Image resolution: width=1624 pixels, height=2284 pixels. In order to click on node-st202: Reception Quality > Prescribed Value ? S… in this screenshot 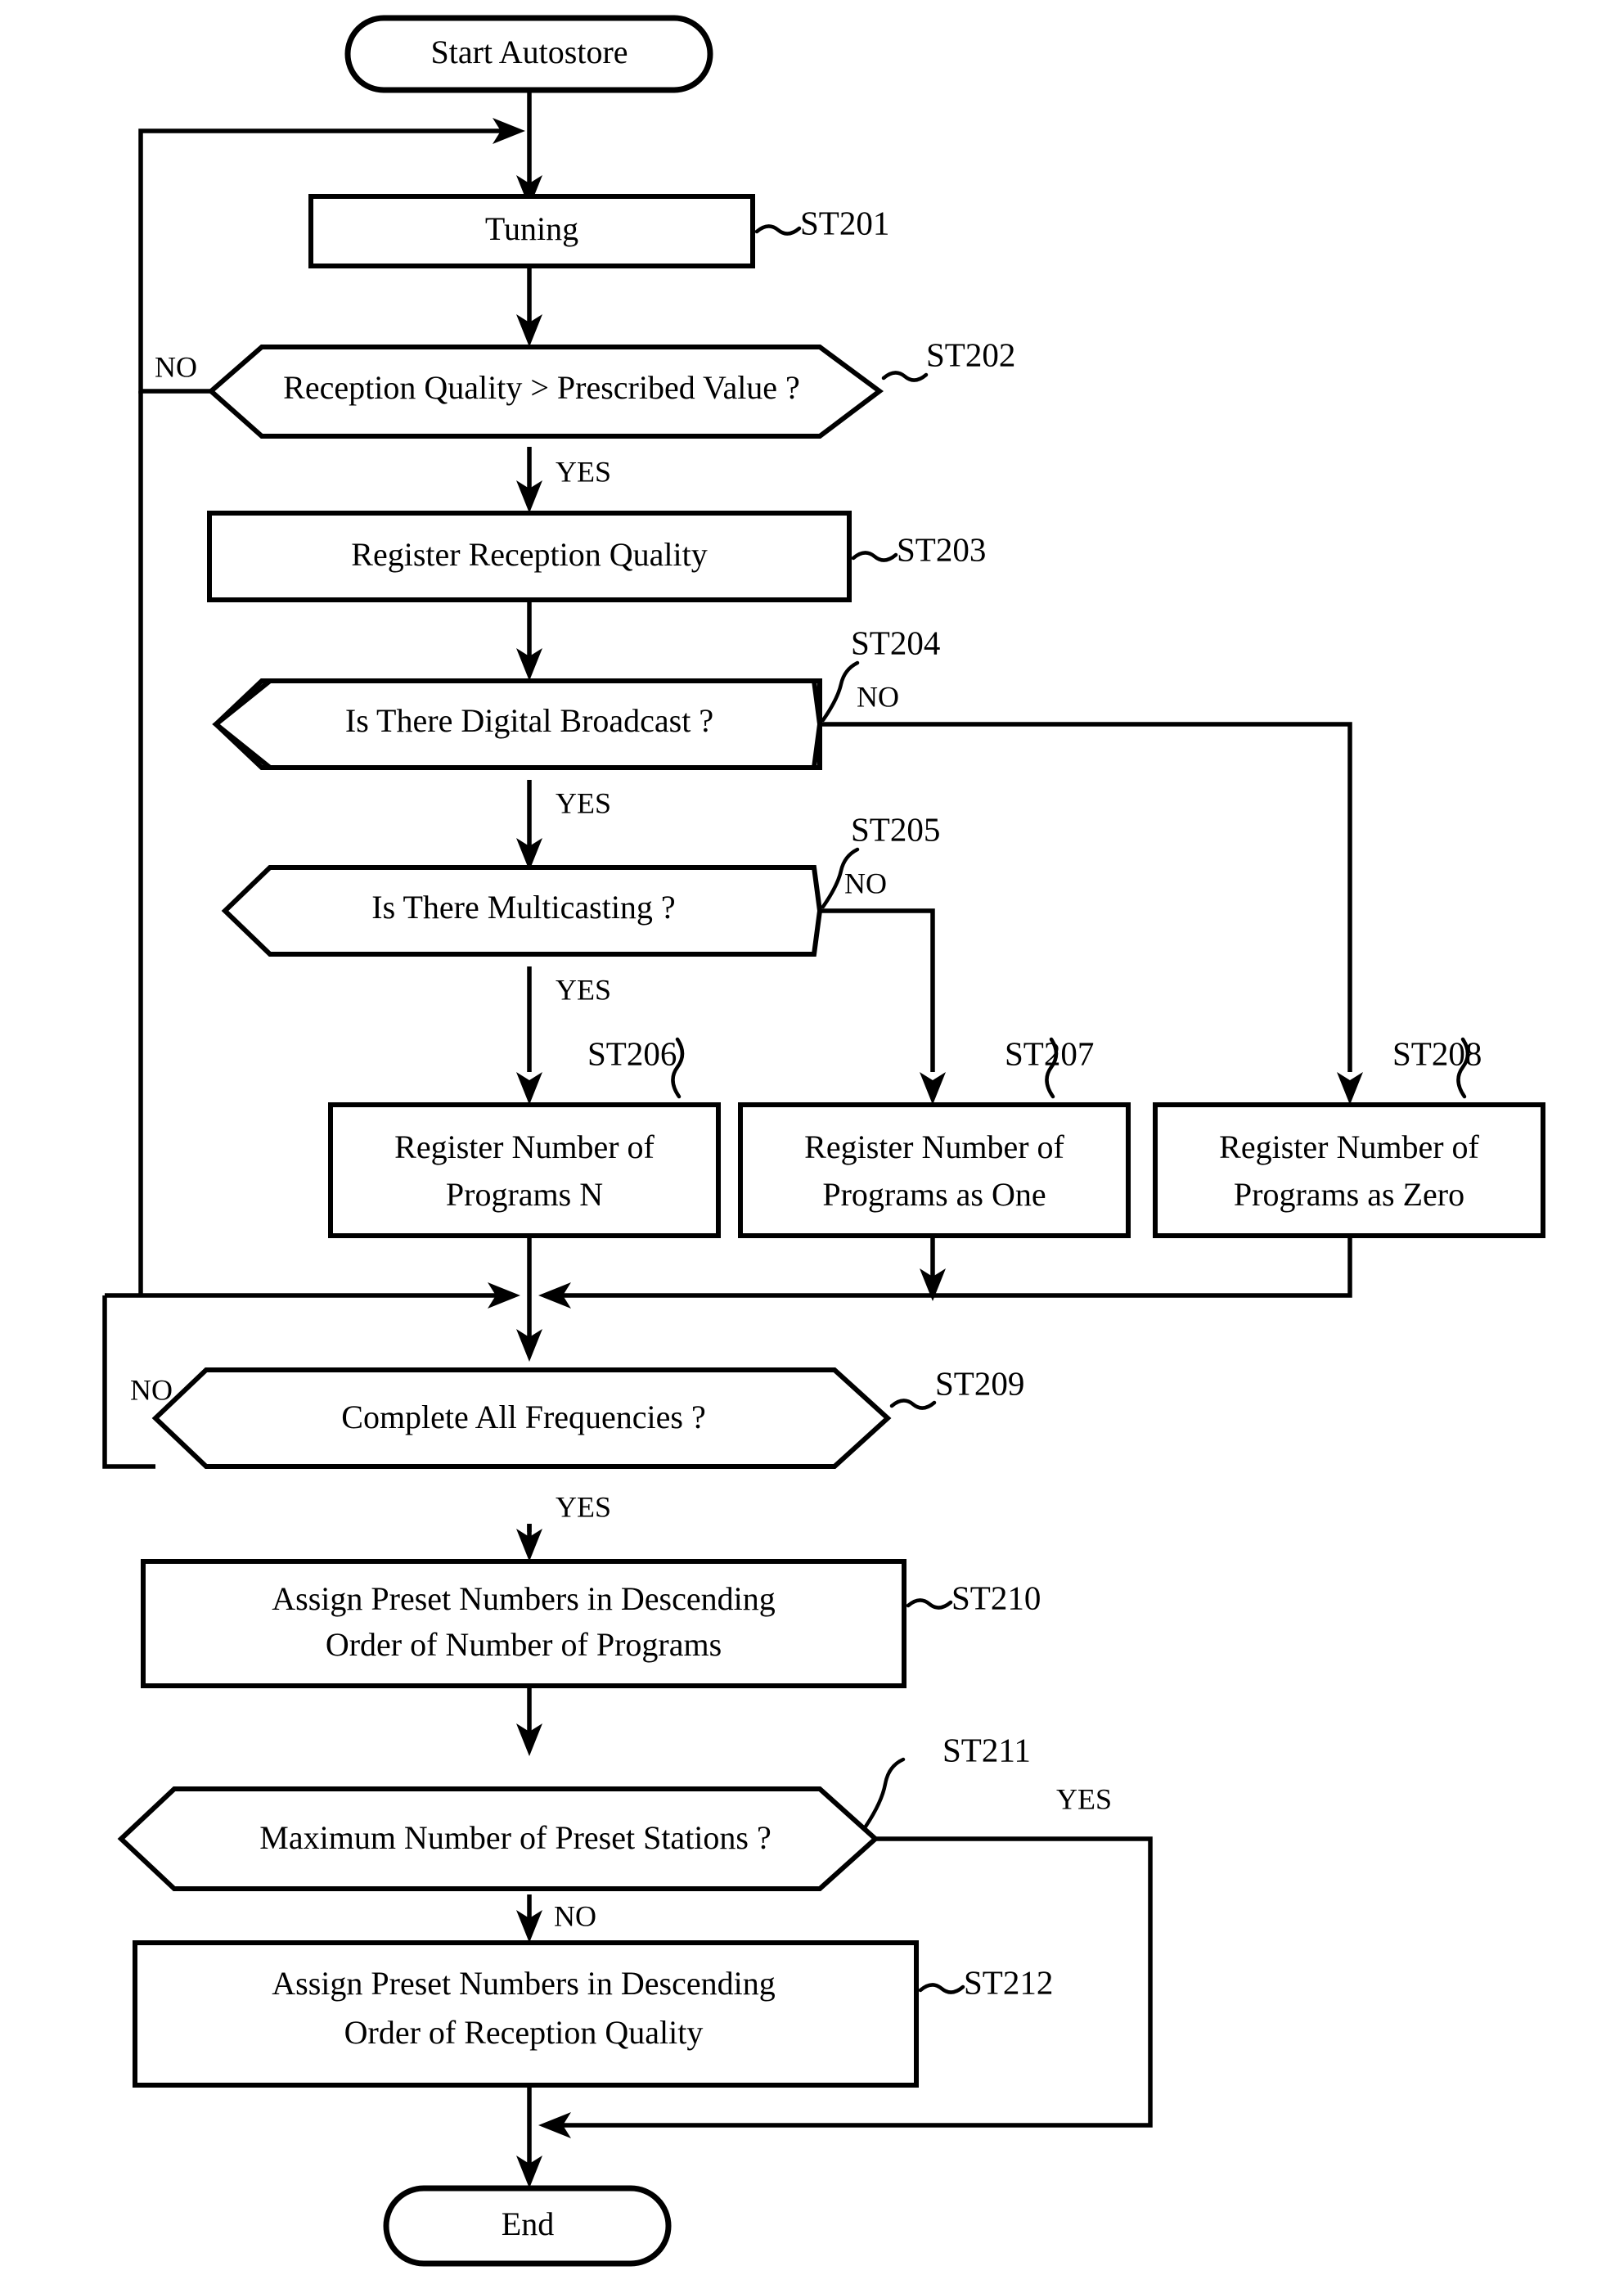, I will do `click(585, 412)`.